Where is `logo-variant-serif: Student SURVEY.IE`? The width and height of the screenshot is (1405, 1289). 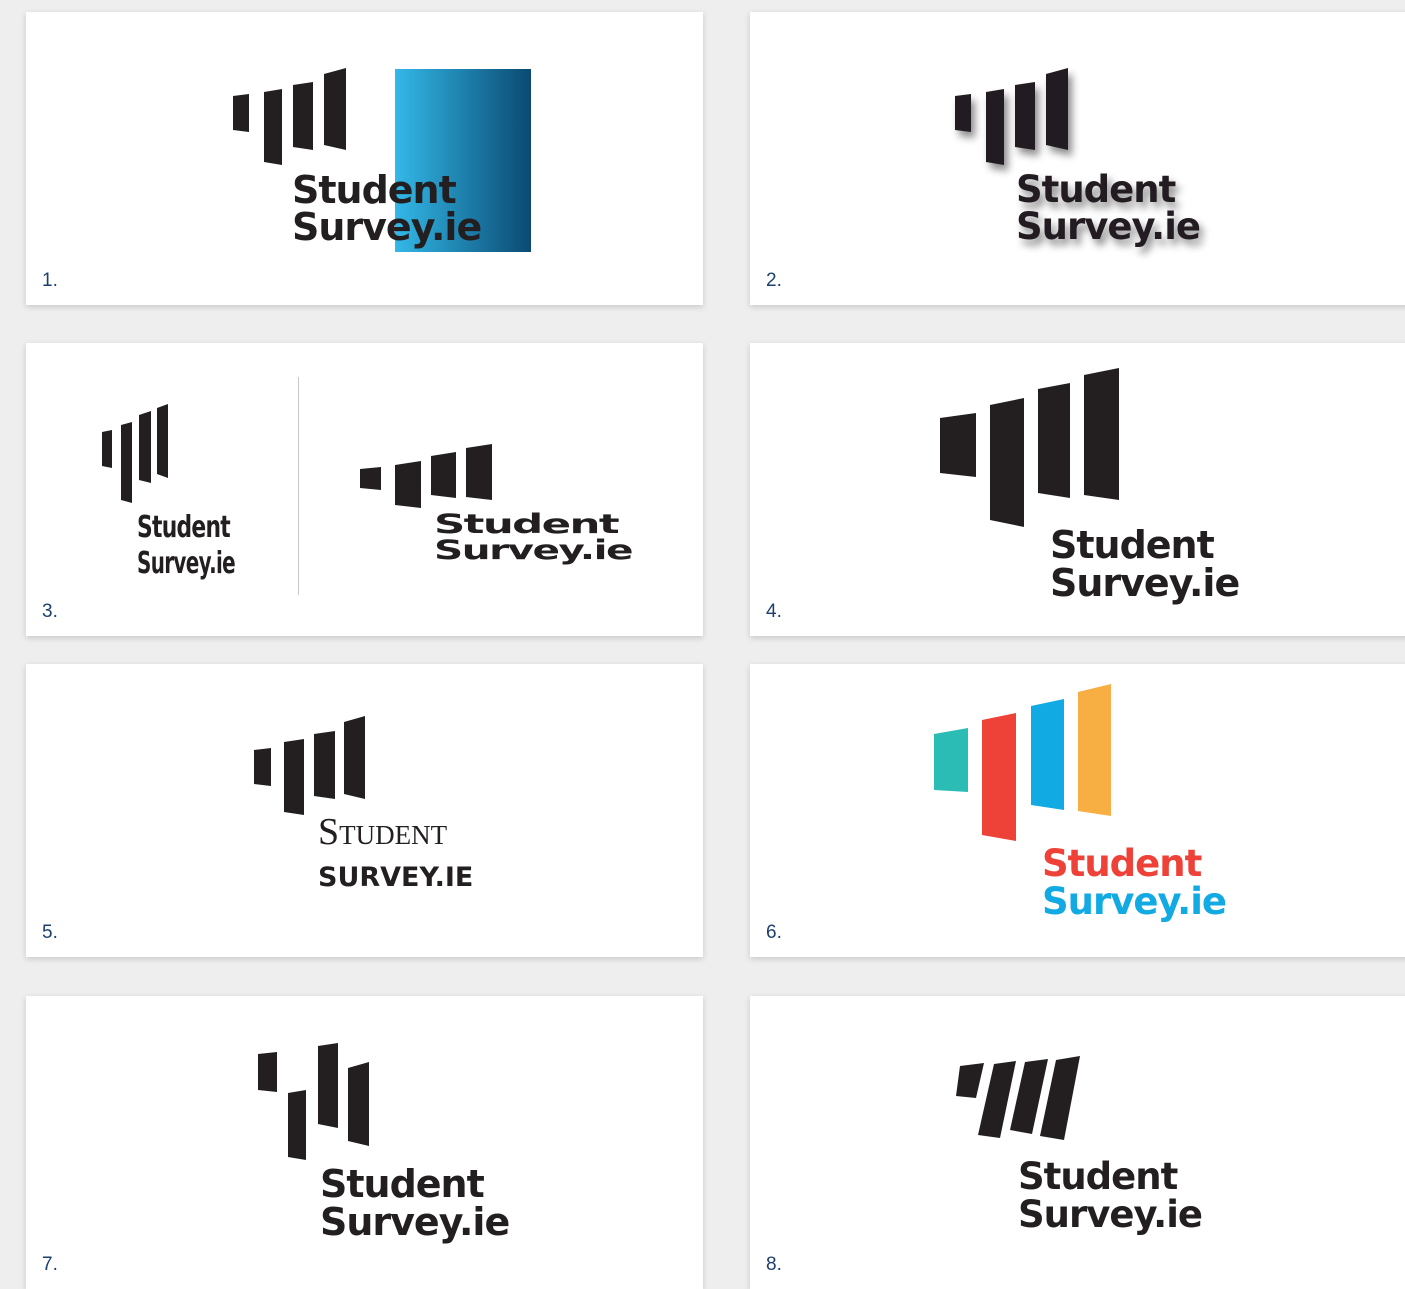
logo-variant-serif: Student SURVEY.IE is located at coordinates (363, 804).